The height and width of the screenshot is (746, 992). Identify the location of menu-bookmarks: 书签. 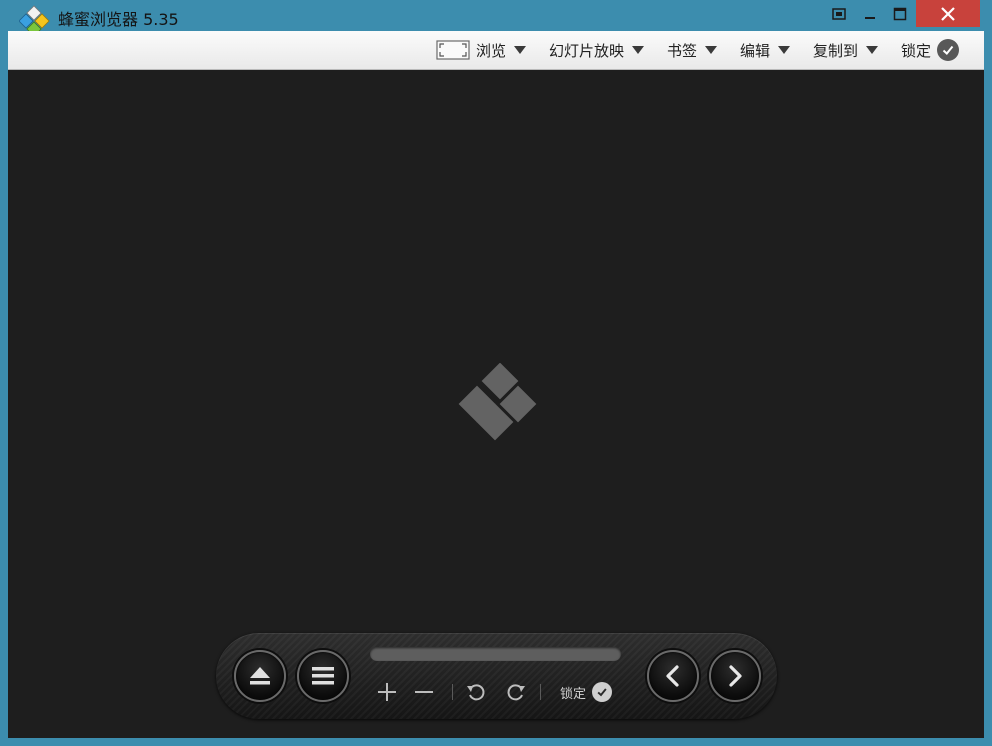
(692, 50).